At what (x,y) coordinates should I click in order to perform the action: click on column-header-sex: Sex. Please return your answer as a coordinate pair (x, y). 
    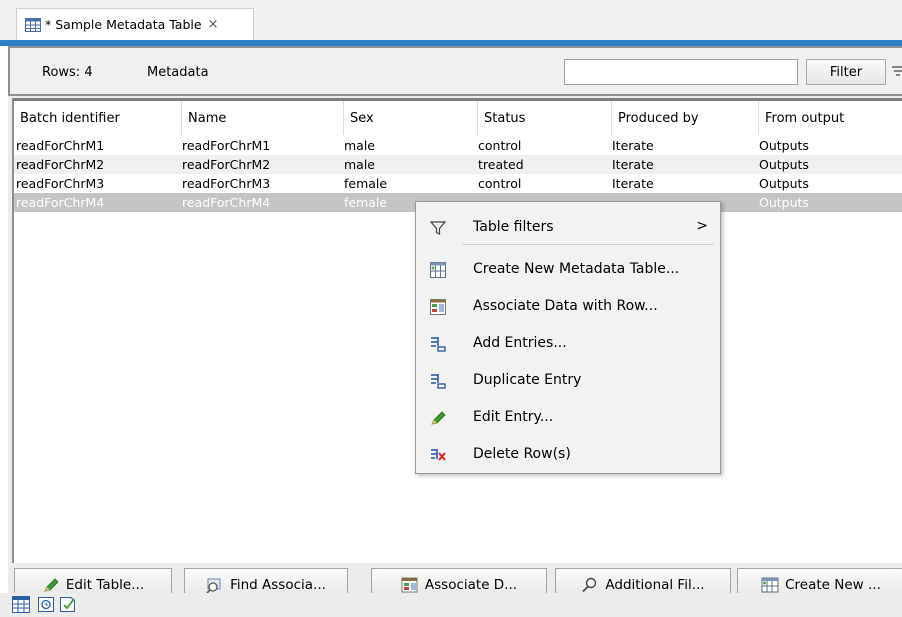
    Looking at the image, I should click on (411, 118).